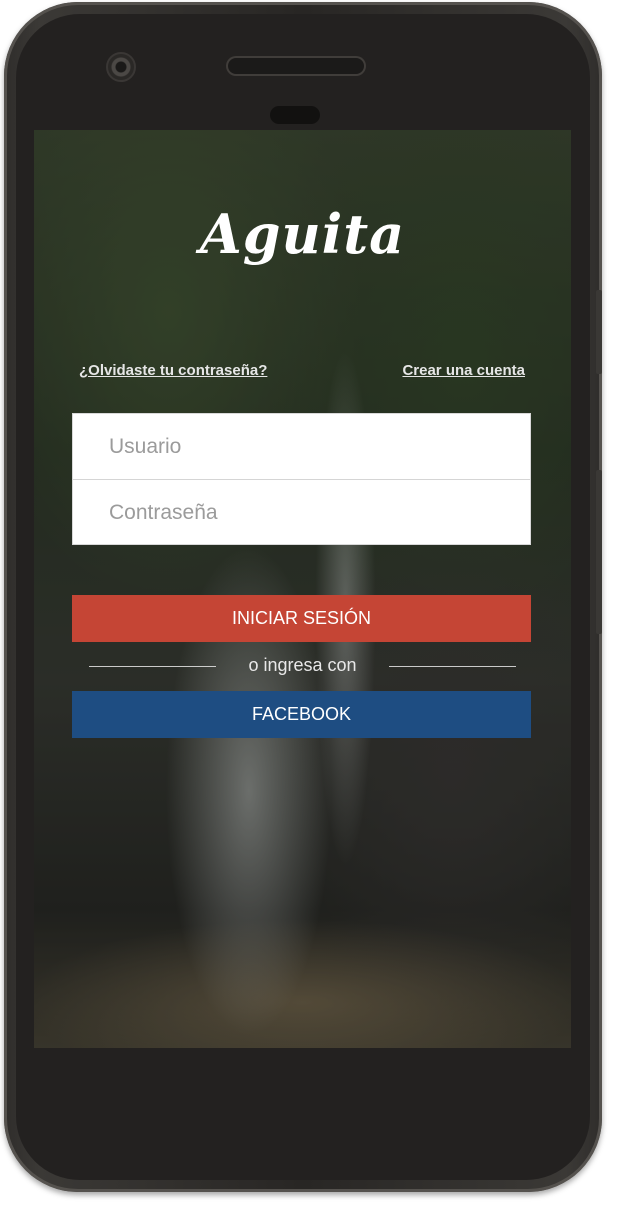  Describe the element at coordinates (301, 618) in the screenshot. I see `login-button: INICIAR SESIÓN` at that location.